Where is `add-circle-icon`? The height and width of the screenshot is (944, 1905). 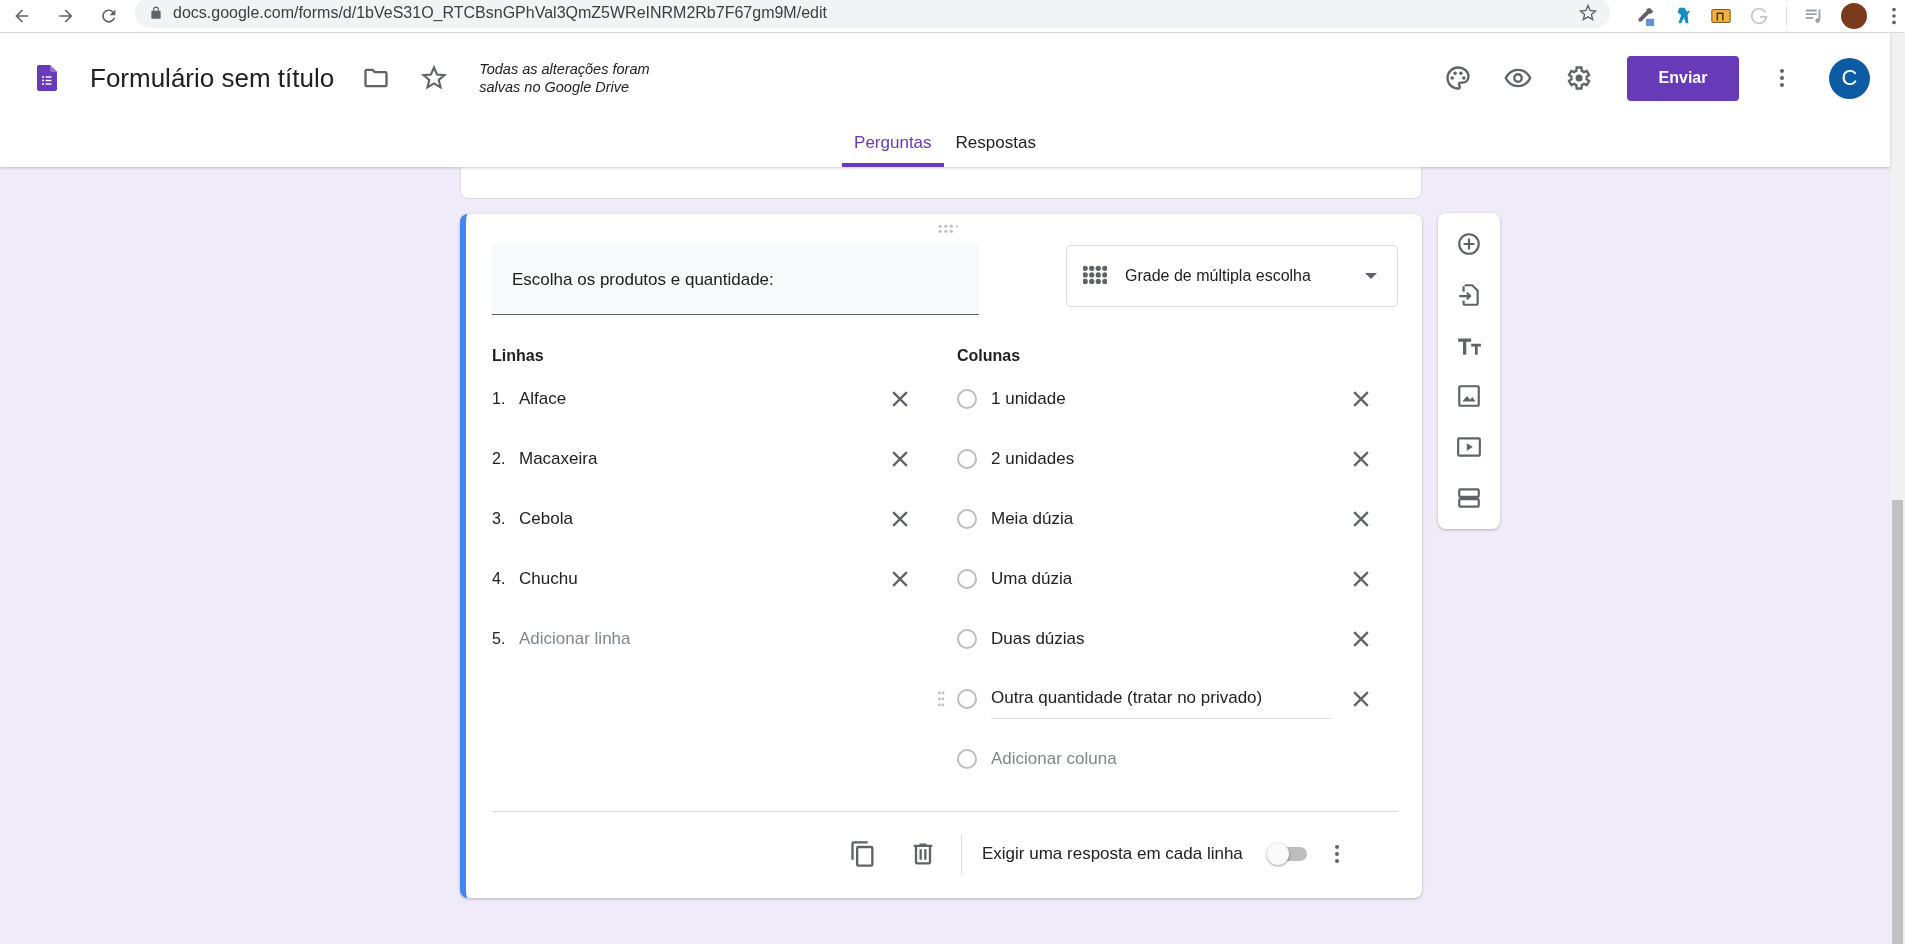
add-circle-icon is located at coordinates (1469, 244).